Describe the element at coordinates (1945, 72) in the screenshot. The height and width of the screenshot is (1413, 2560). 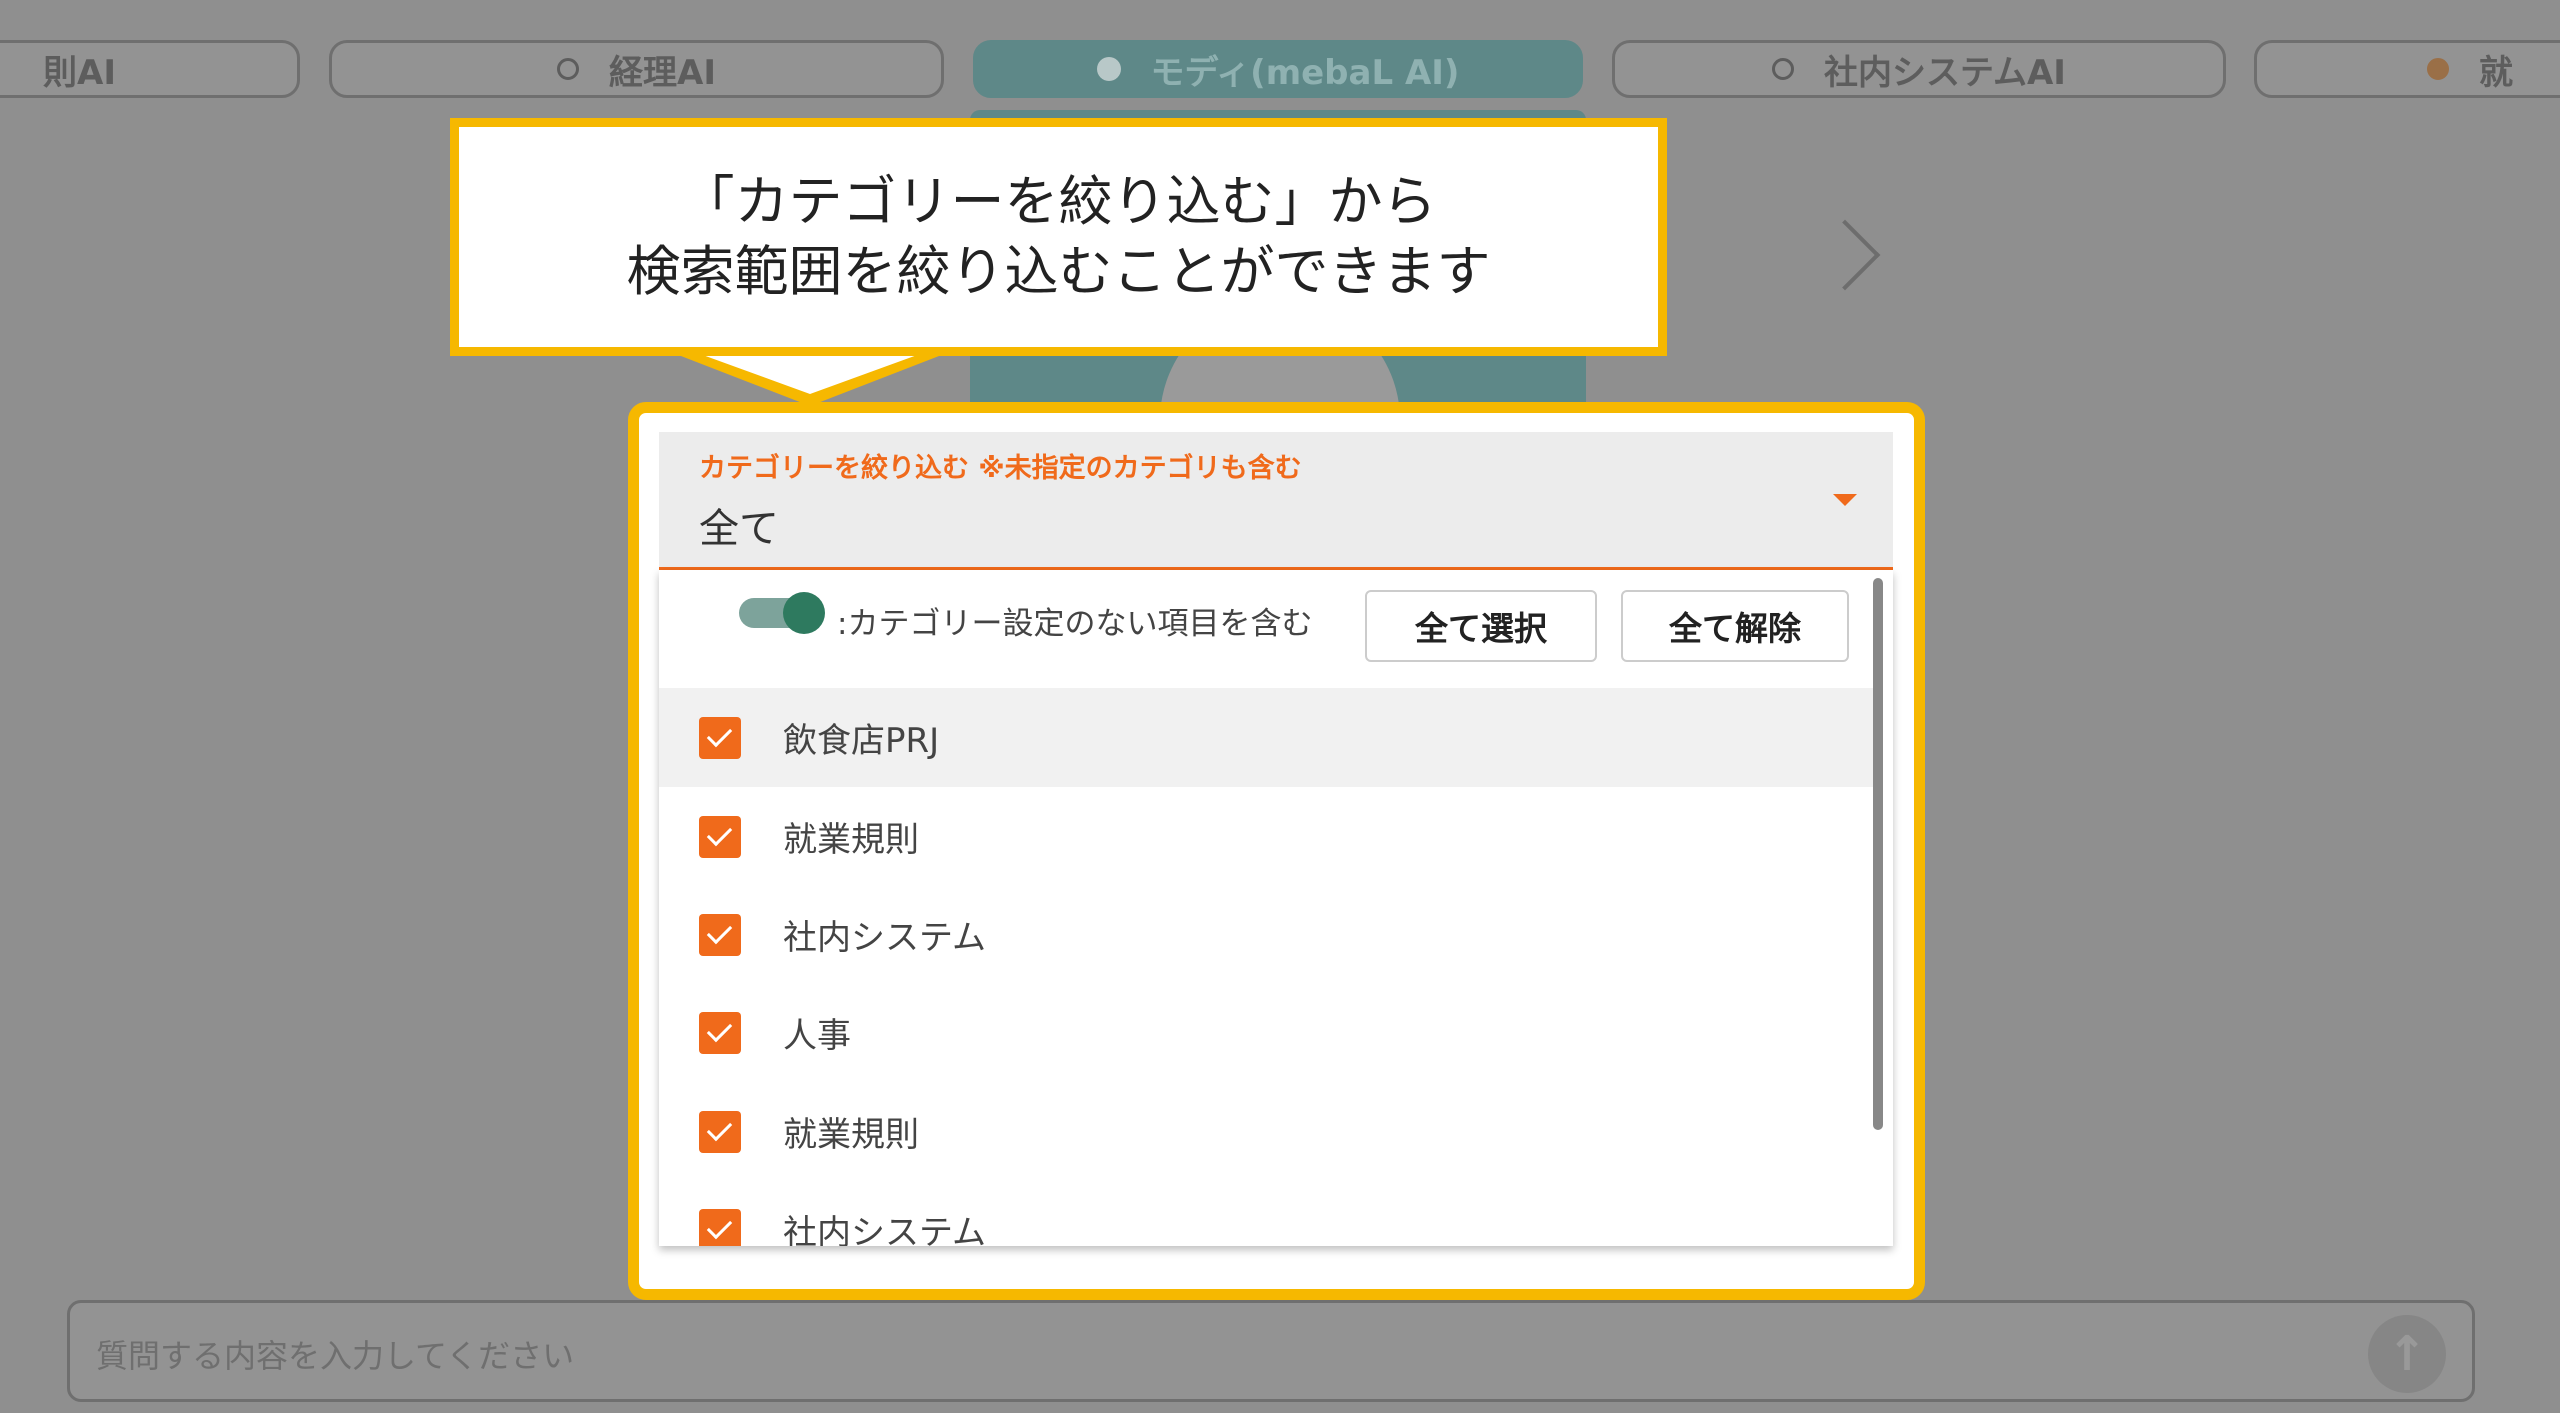
I see `tab-label: 社内システムAI` at that location.